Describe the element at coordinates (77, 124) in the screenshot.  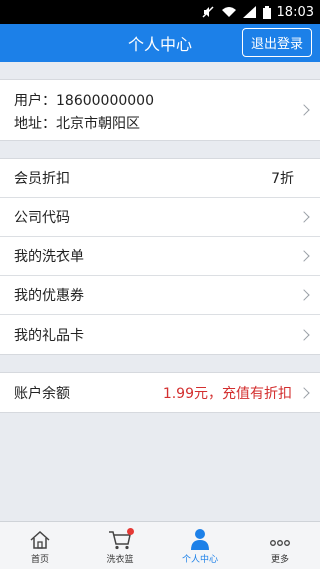
I see `user-address: 地址：北京市朝阳区` at that location.